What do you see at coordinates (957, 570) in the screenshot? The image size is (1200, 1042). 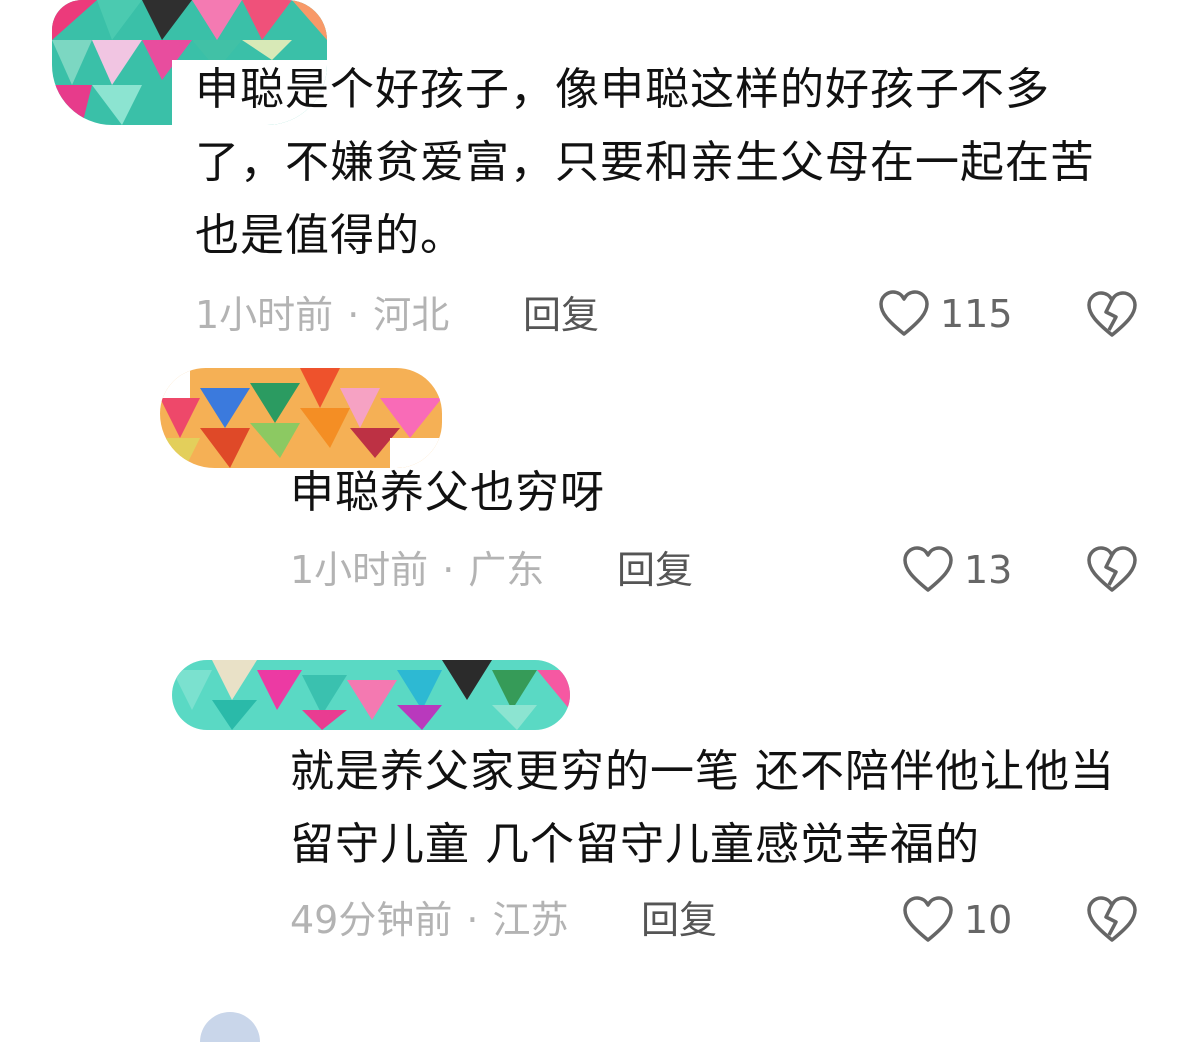 I see `like-button: 13` at bounding box center [957, 570].